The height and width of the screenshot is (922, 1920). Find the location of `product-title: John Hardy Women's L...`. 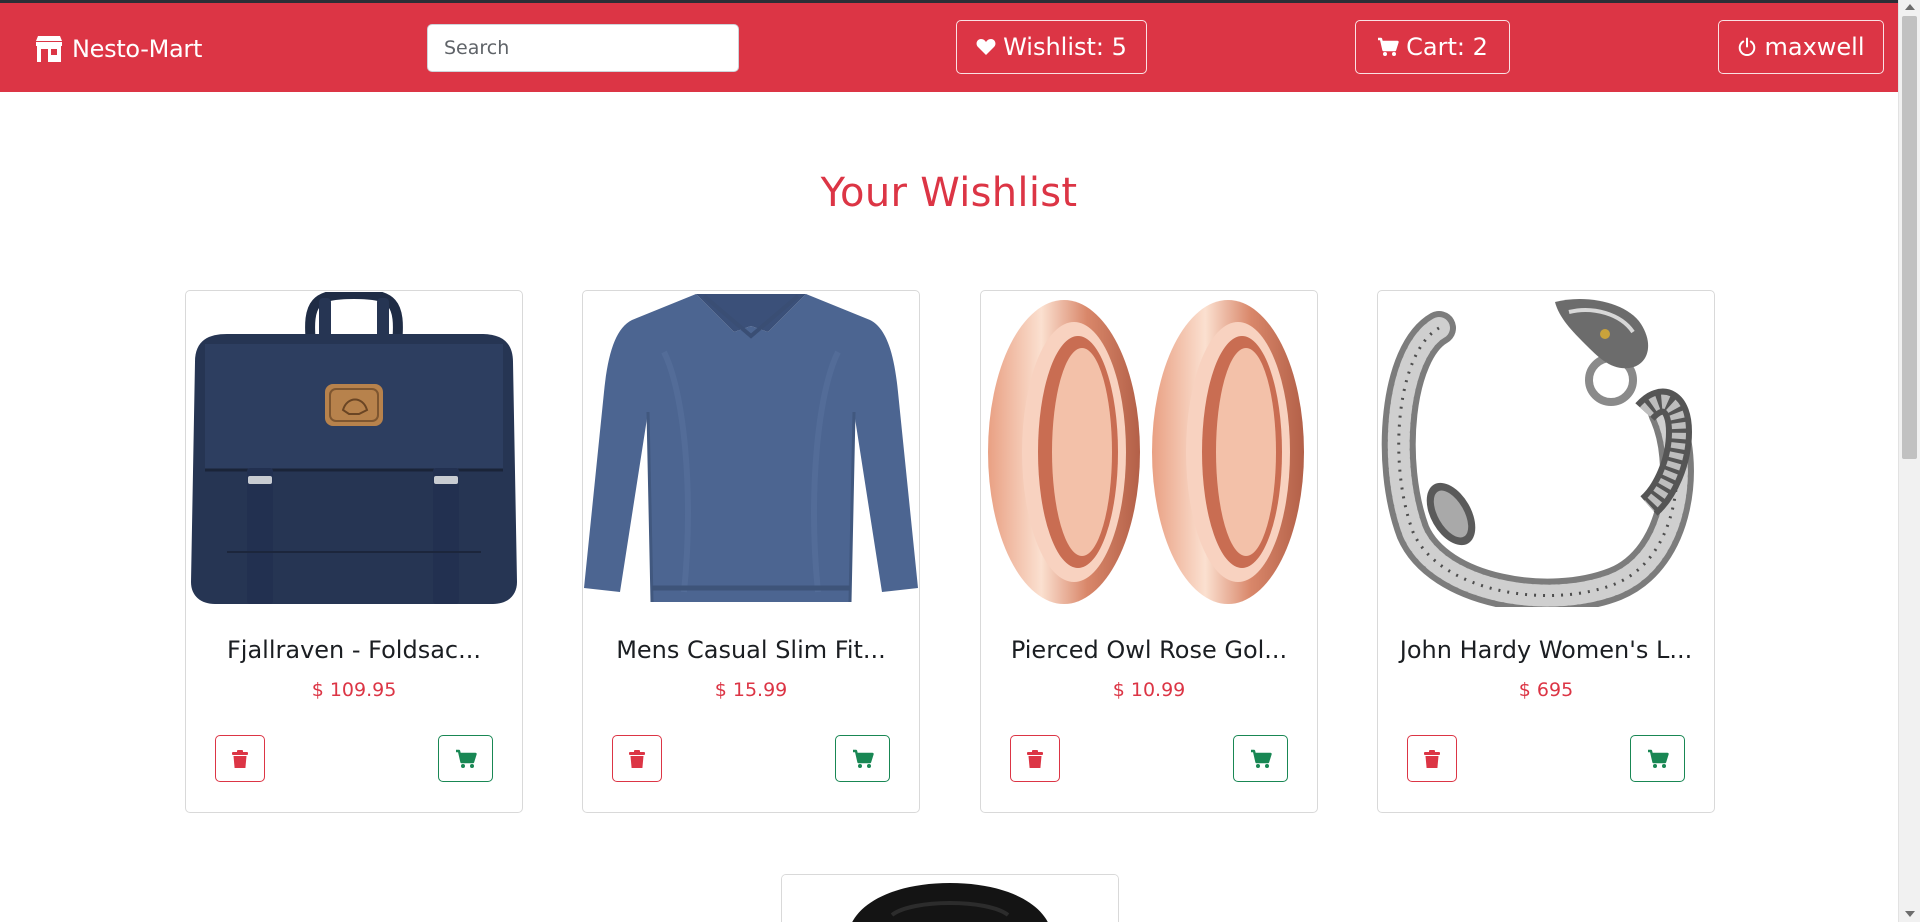

product-title: John Hardy Women's L... is located at coordinates (1546, 650).